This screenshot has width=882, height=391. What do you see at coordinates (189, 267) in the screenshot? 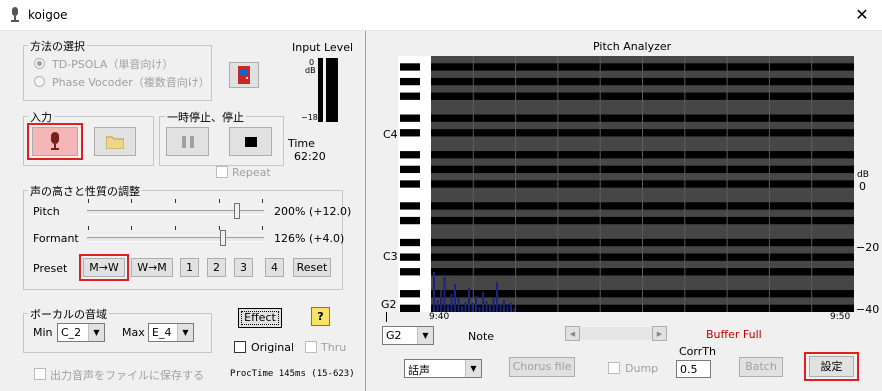
I see `preset-1-button: 1` at bounding box center [189, 267].